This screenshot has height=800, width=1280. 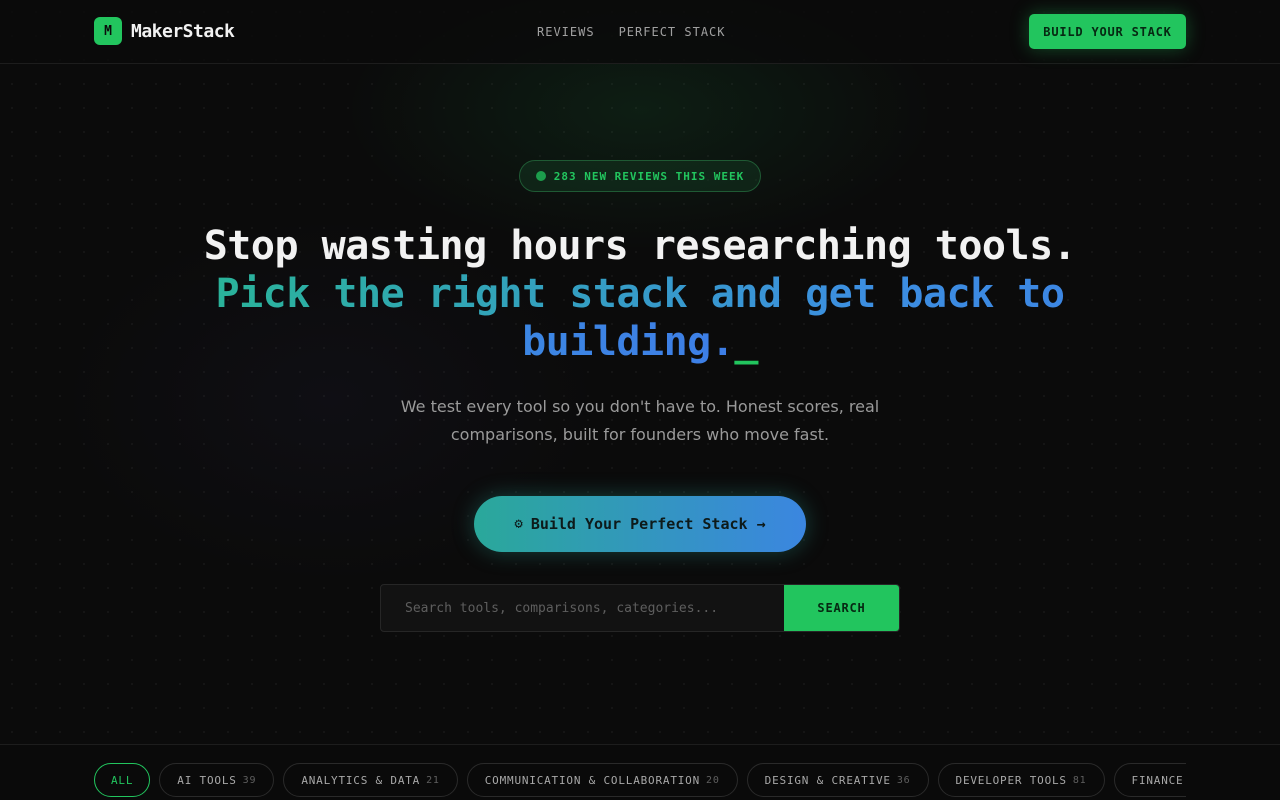 What do you see at coordinates (1158, 780) in the screenshot?
I see `category-label: FINANCE & ACCO` at bounding box center [1158, 780].